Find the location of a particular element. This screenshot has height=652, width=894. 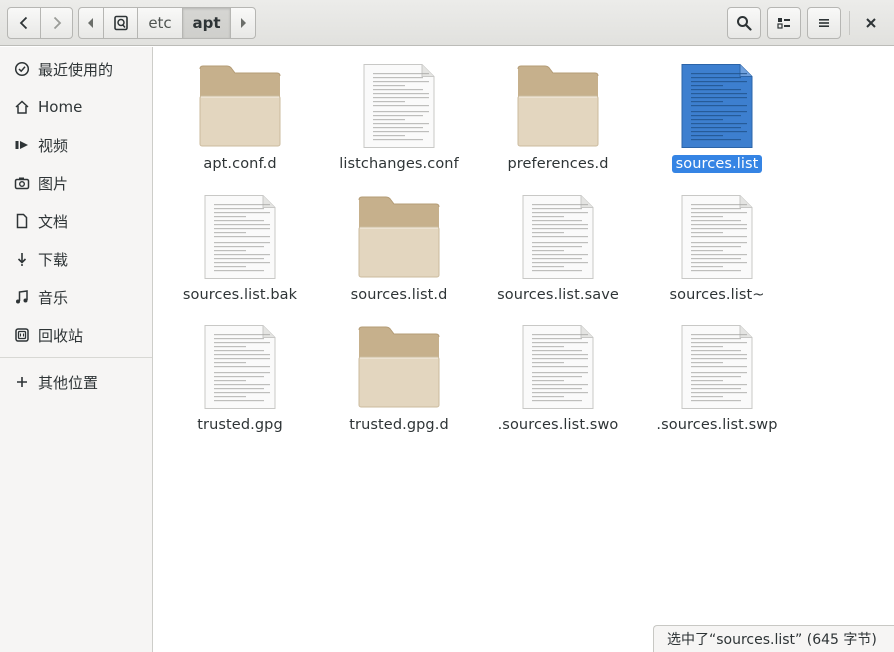

file-item: sources.list.save is located at coordinates (558, 252).